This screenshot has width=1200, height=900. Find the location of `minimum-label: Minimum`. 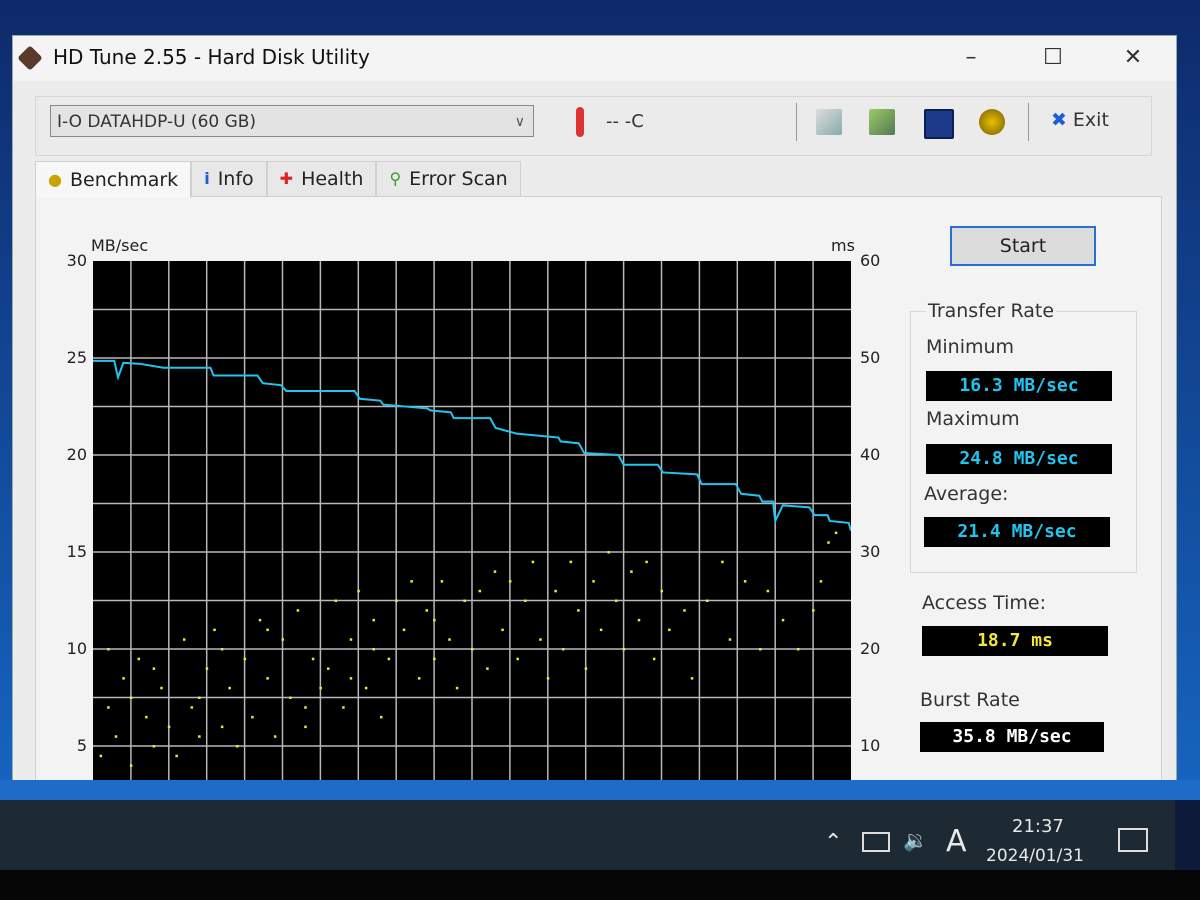

minimum-label: Minimum is located at coordinates (970, 347).